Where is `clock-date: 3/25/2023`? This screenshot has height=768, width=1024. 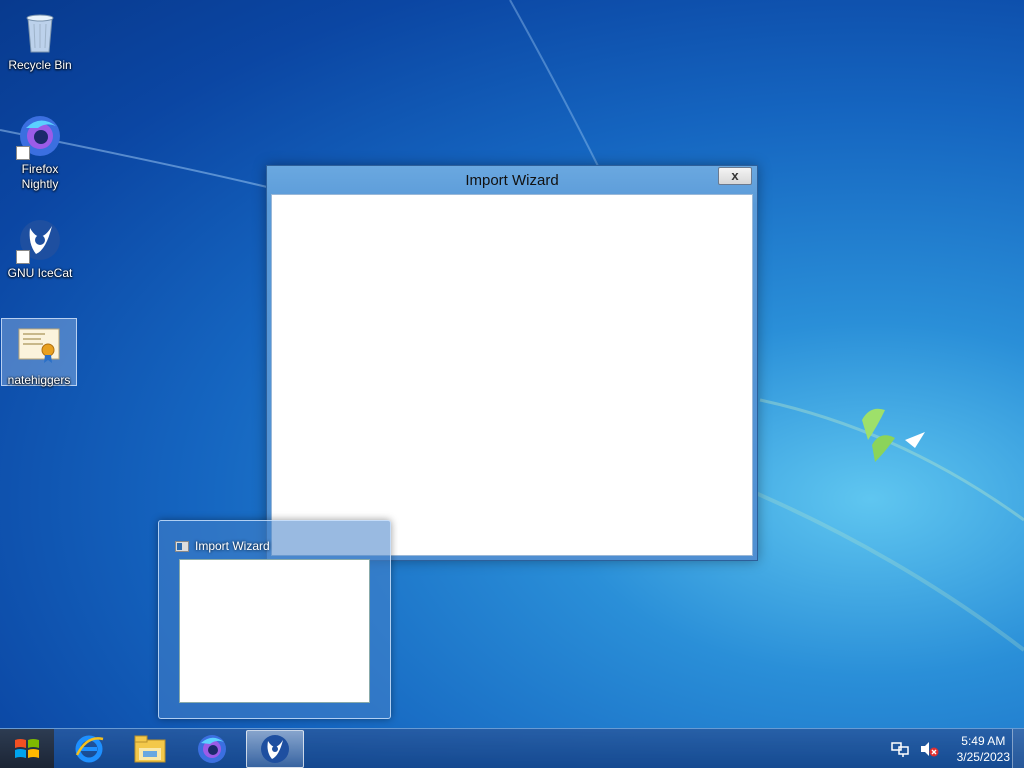 clock-date: 3/25/2023 is located at coordinates (983, 757).